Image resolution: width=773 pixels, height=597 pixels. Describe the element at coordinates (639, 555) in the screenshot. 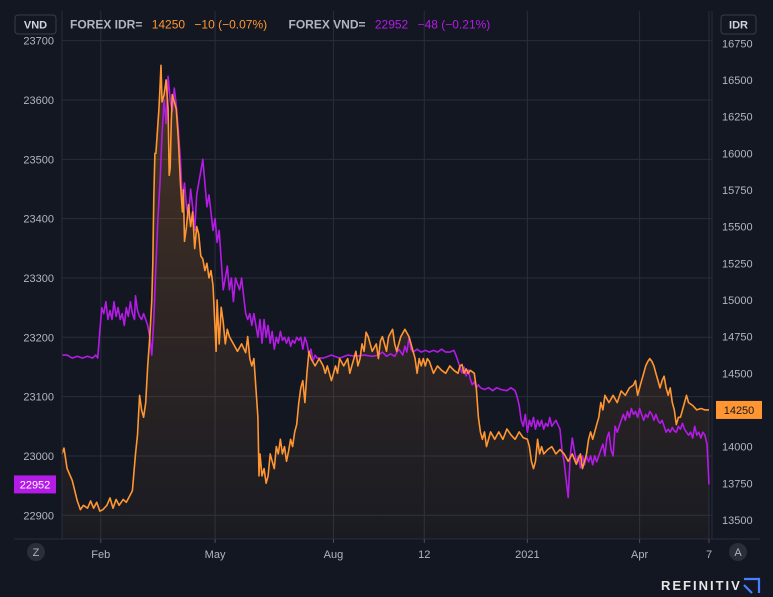

I see `x-tick-label: Apr` at that location.